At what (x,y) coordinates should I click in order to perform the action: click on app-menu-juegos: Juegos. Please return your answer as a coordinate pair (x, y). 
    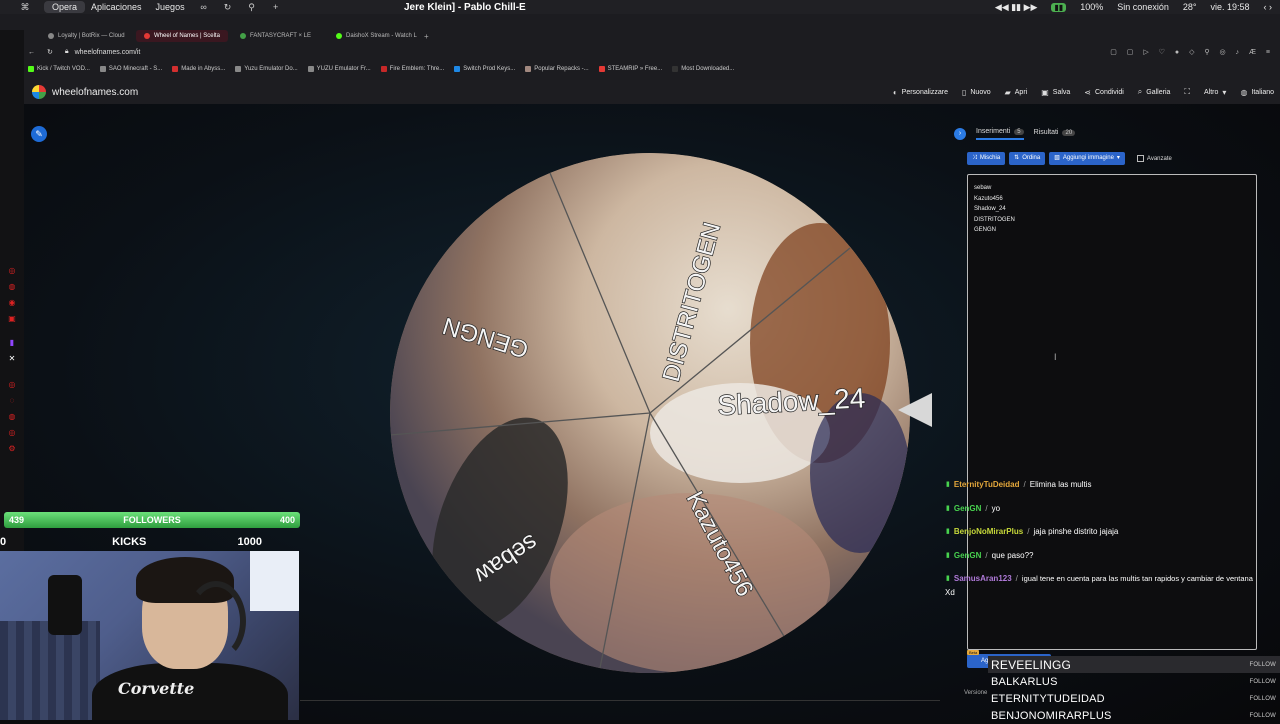
    Looking at the image, I should click on (170, 7).